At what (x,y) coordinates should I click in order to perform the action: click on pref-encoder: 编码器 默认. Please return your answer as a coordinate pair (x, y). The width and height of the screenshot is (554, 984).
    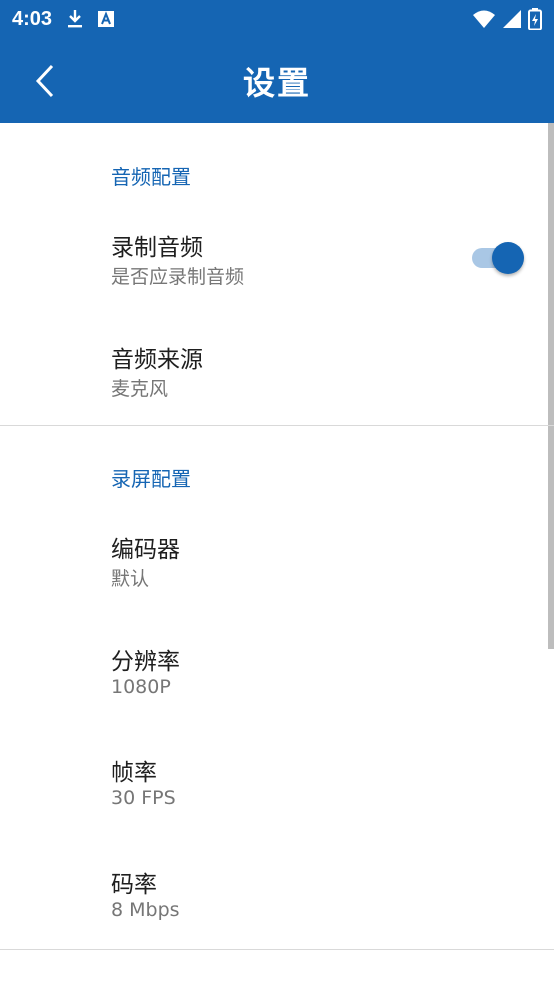
    Looking at the image, I should click on (274, 568).